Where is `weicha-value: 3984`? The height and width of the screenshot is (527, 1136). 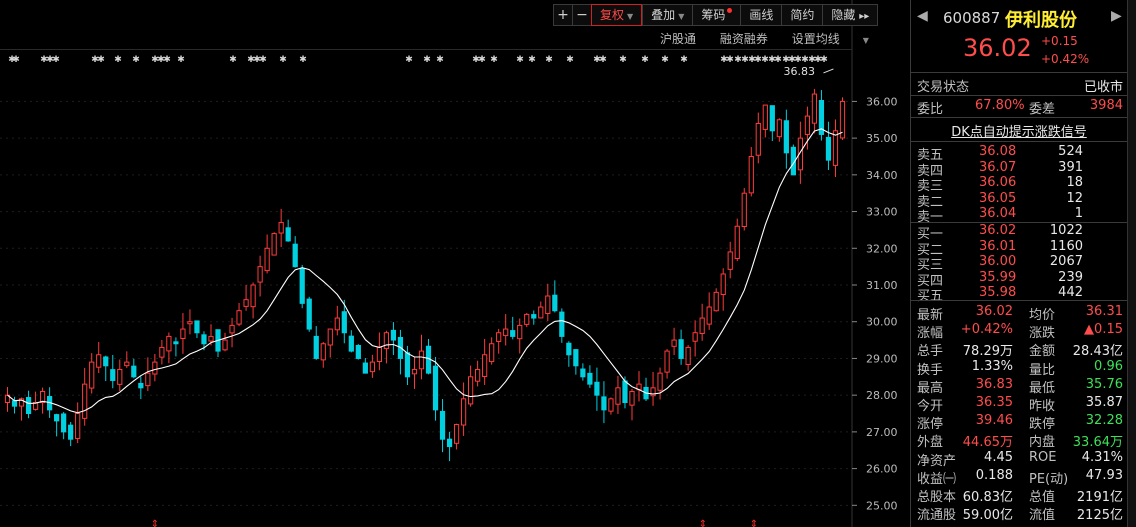 weicha-value: 3984 is located at coordinates (1106, 105).